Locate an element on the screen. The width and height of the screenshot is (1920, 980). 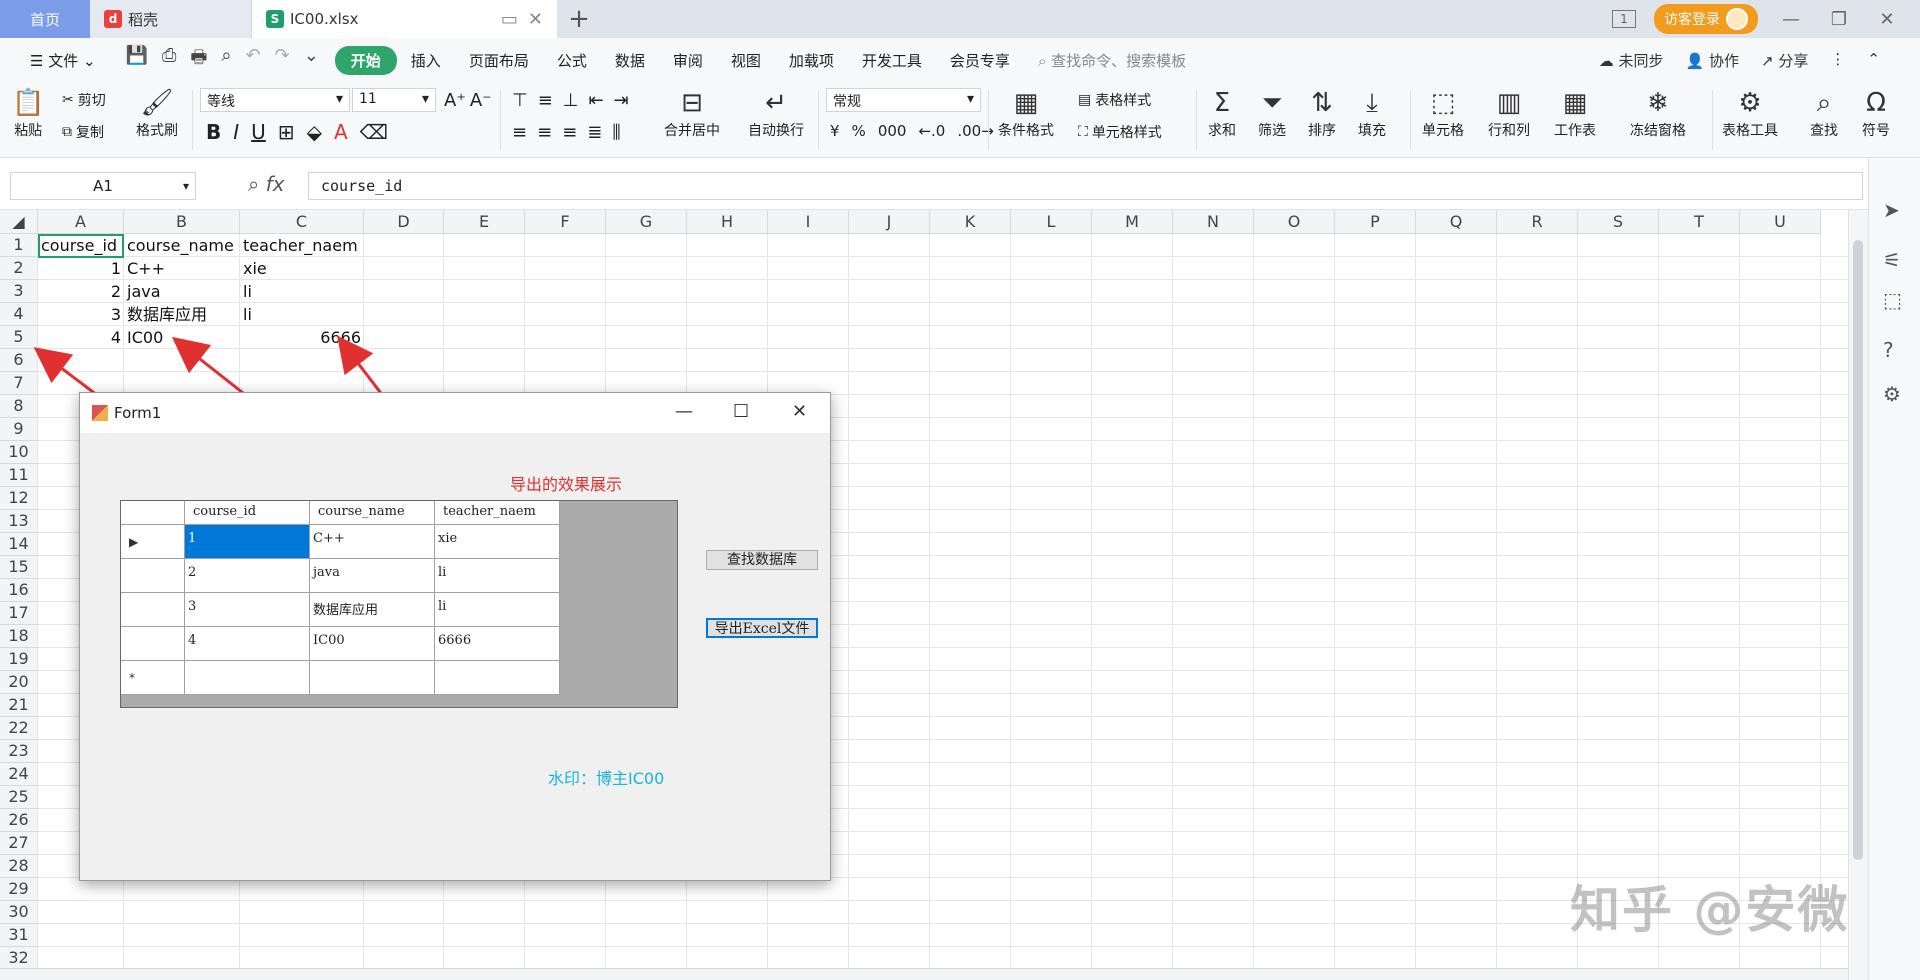
grid-cell: 1 is located at coordinates (247, 542).